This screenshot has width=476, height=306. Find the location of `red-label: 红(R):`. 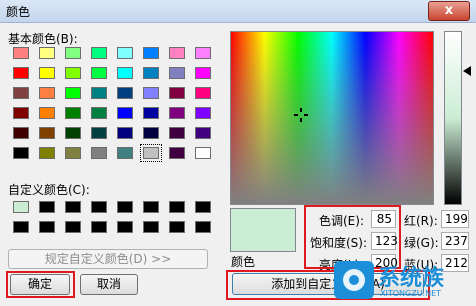

red-label: 红(R): is located at coordinates (421, 221).